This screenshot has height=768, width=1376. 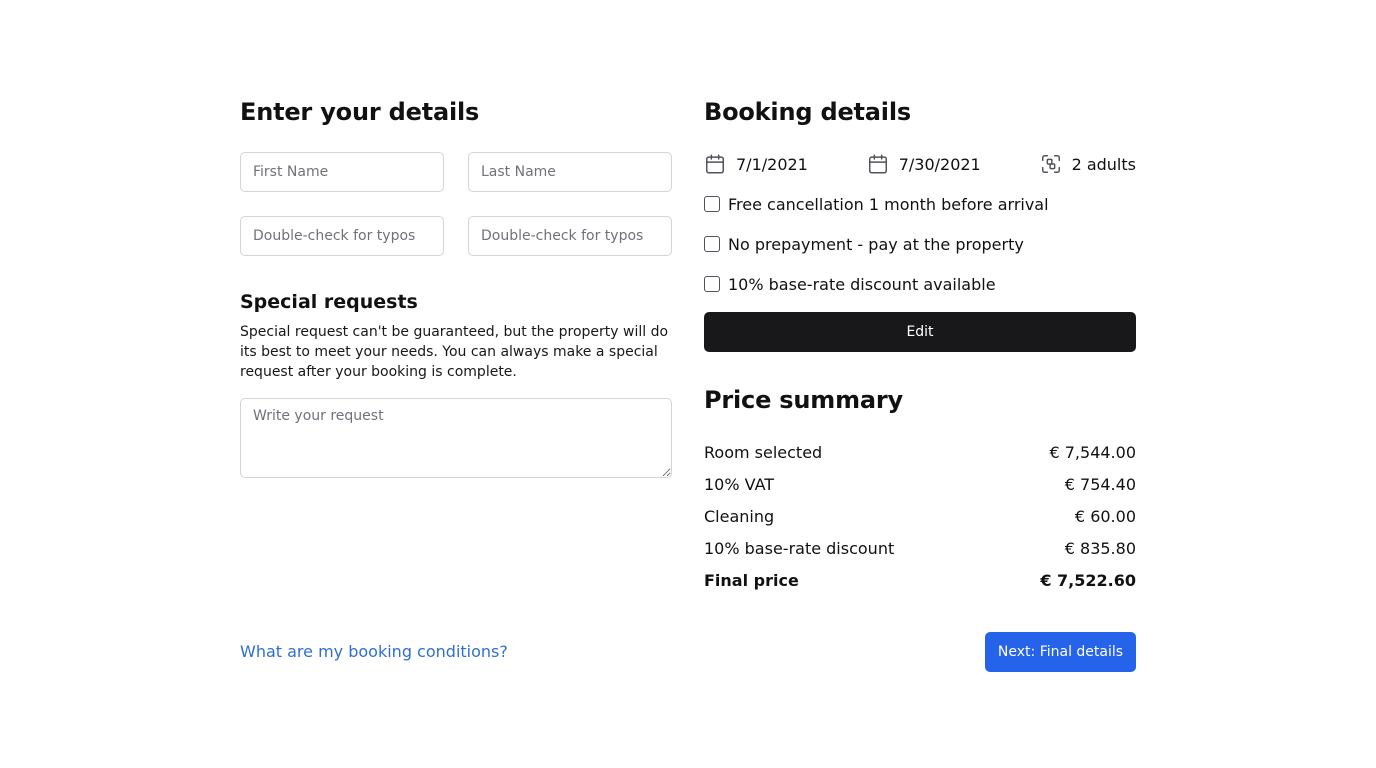 What do you see at coordinates (374, 652) in the screenshot?
I see `booking-conditions-link: What are my booking conditions?` at bounding box center [374, 652].